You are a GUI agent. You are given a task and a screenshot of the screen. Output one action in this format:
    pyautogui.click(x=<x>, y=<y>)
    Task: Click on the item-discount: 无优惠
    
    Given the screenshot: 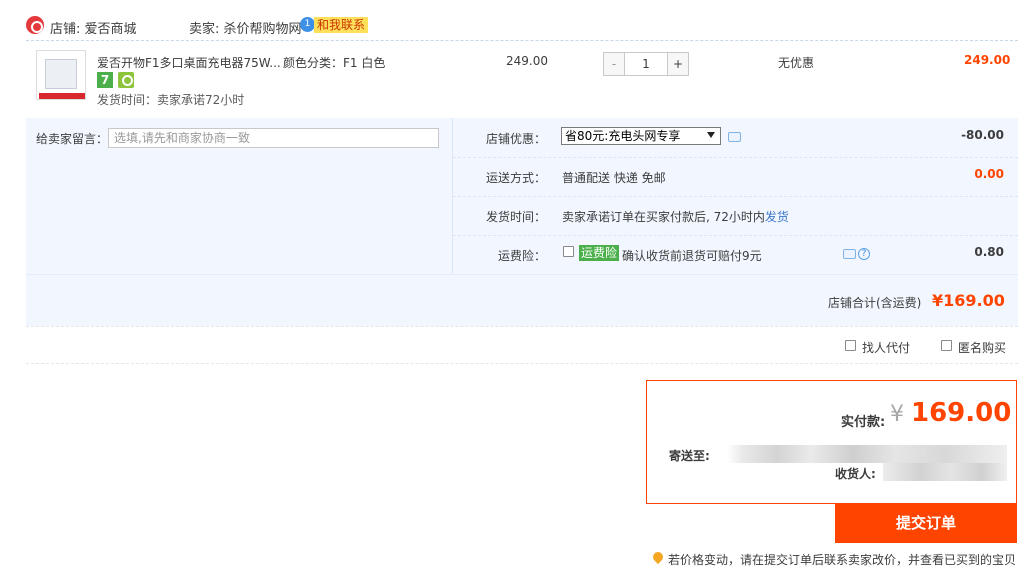 What is the action you would take?
    pyautogui.click(x=796, y=63)
    